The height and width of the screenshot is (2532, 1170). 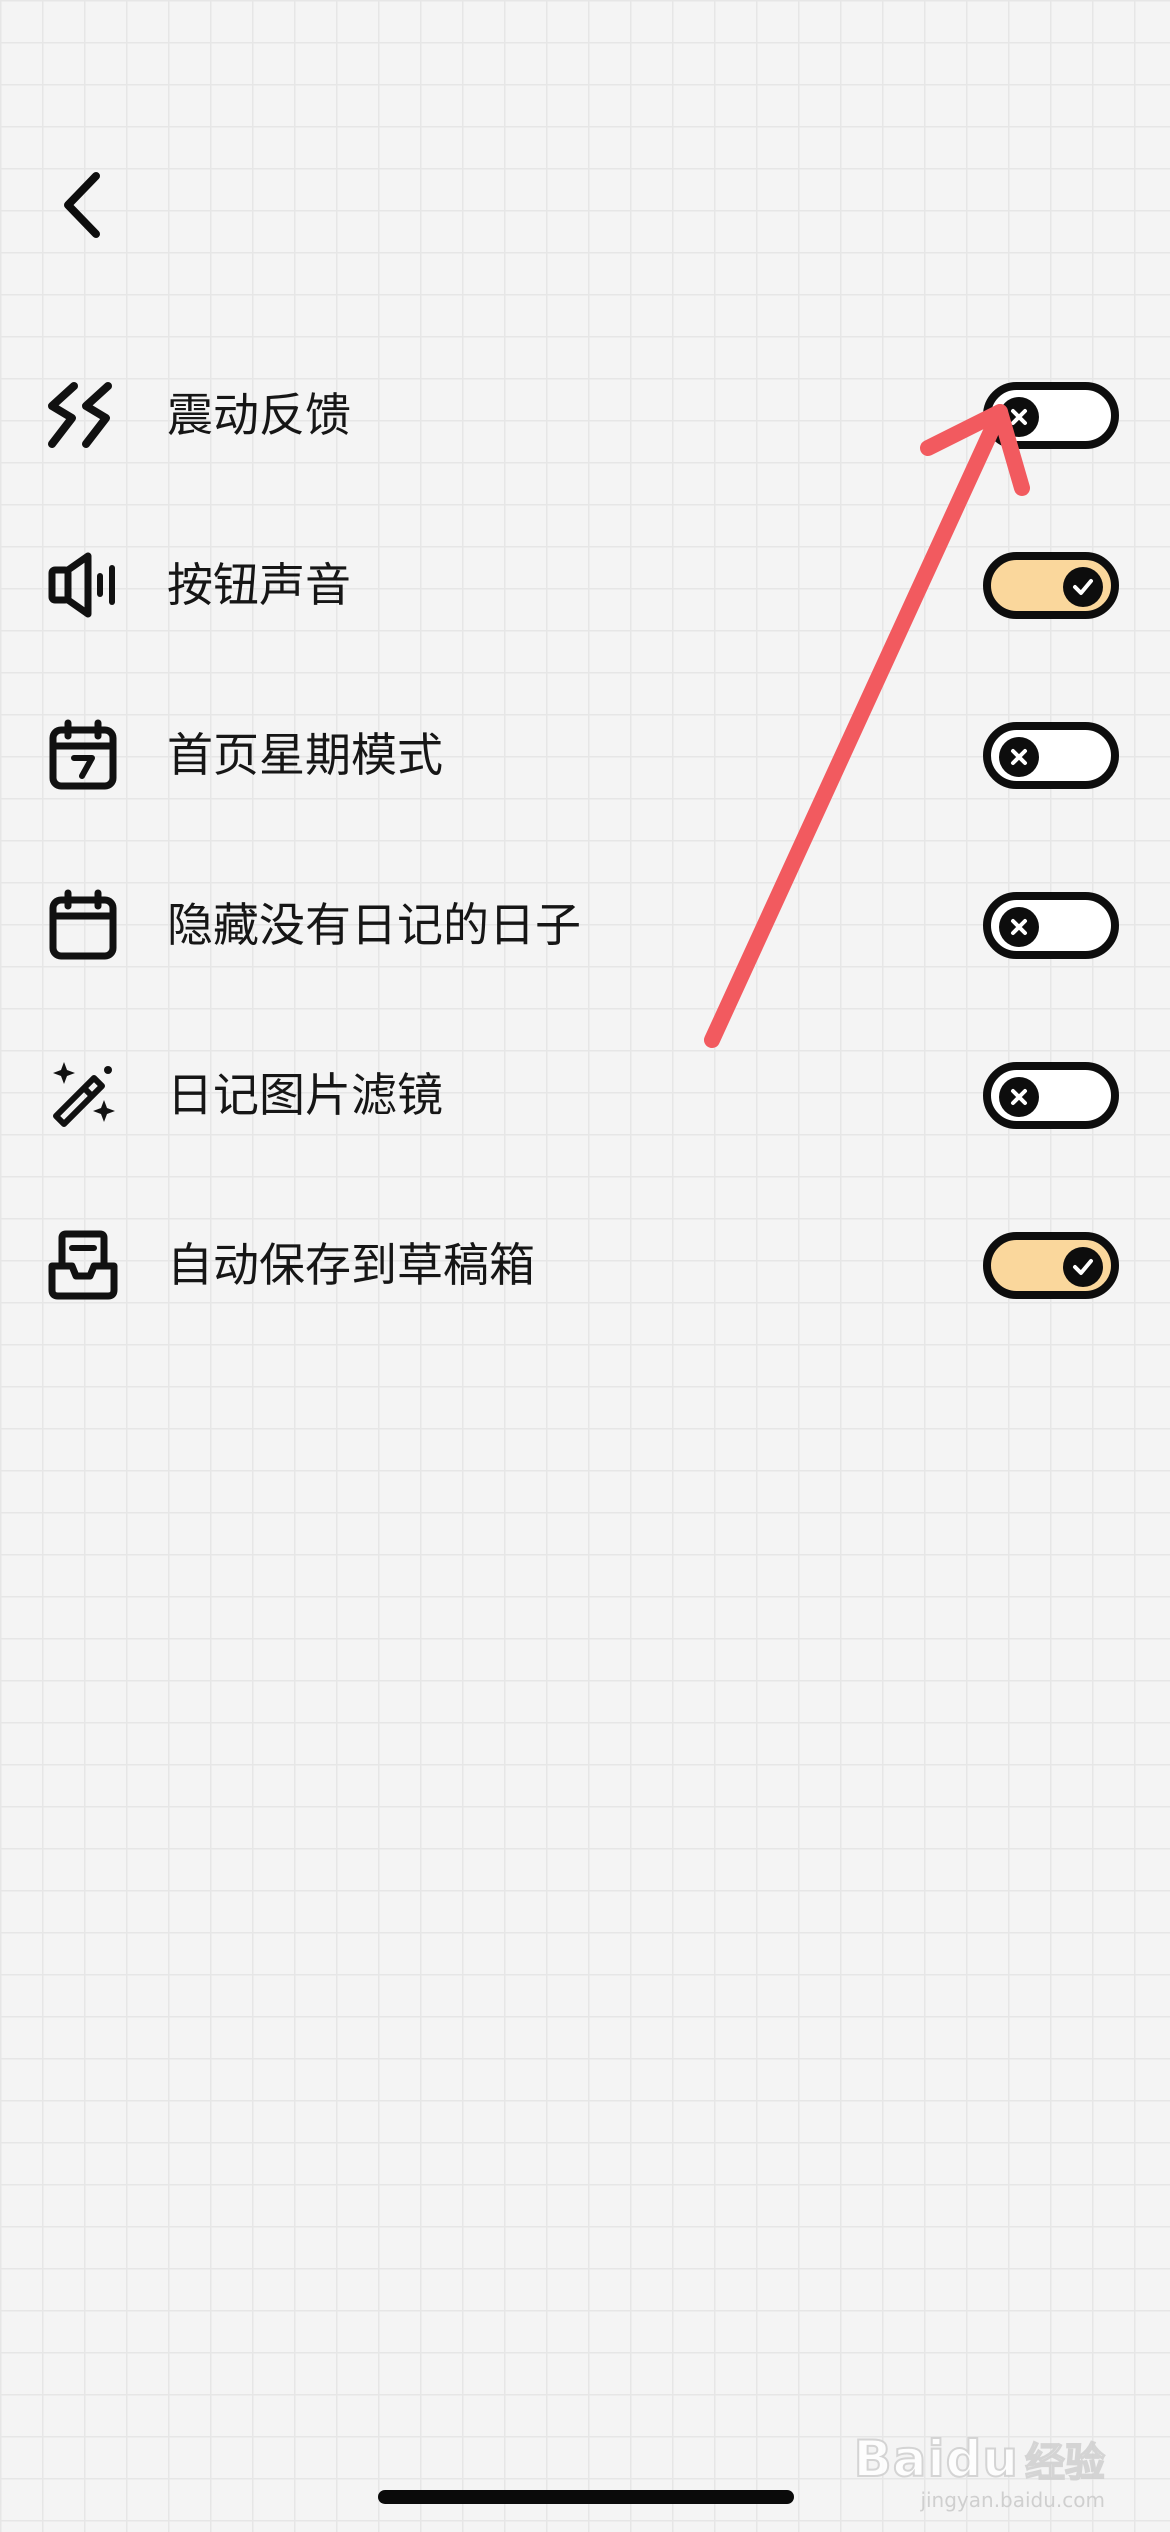 I want to click on calendar-icon, so click(x=83, y=925).